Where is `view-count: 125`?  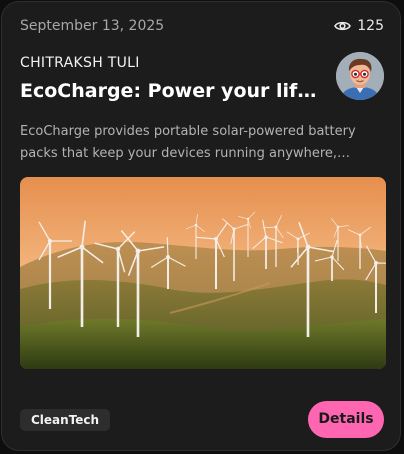
view-count: 125 is located at coordinates (359, 26).